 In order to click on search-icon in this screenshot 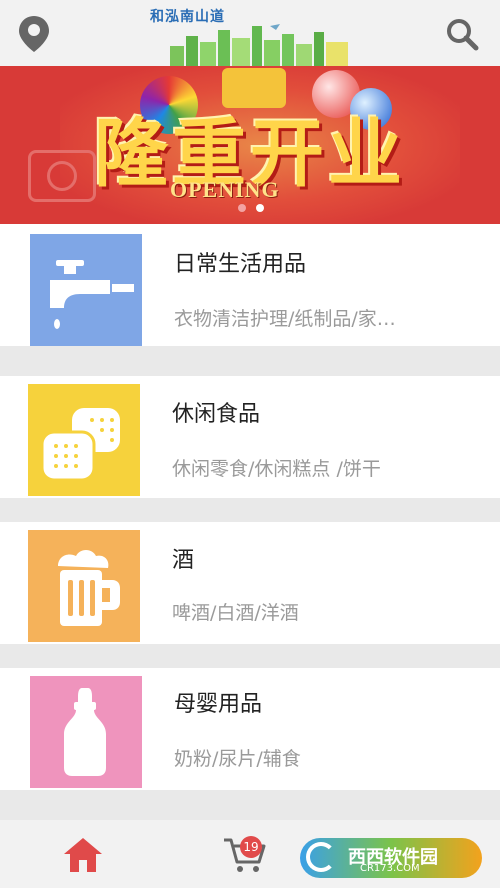, I will do `click(462, 34)`.